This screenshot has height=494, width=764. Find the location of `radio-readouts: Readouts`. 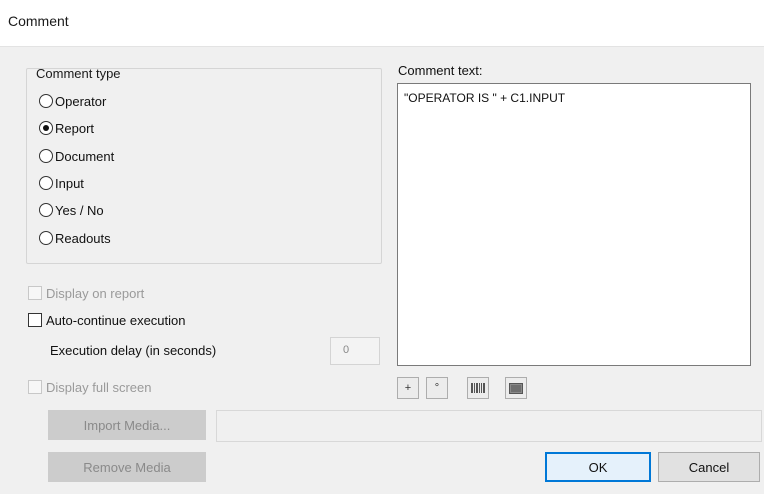

radio-readouts: Readouts is located at coordinates (75, 238).